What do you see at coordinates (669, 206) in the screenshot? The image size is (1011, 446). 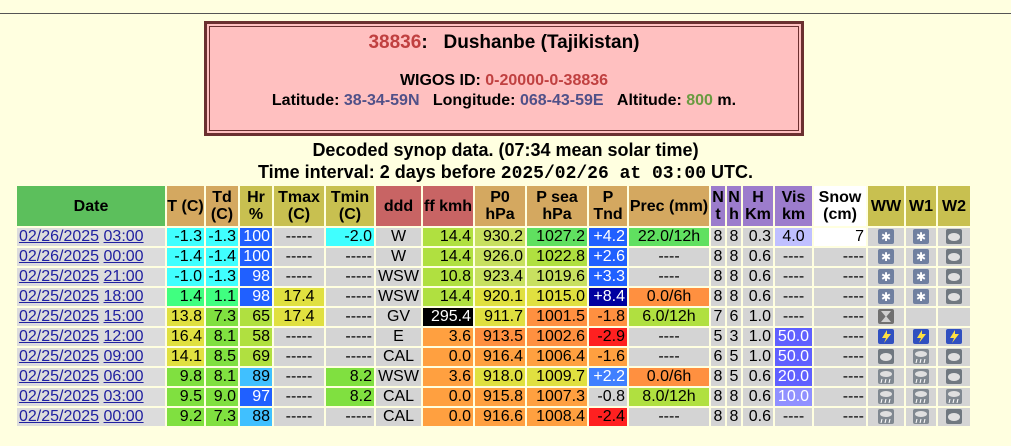 I see `column-header: Prec (mm)` at bounding box center [669, 206].